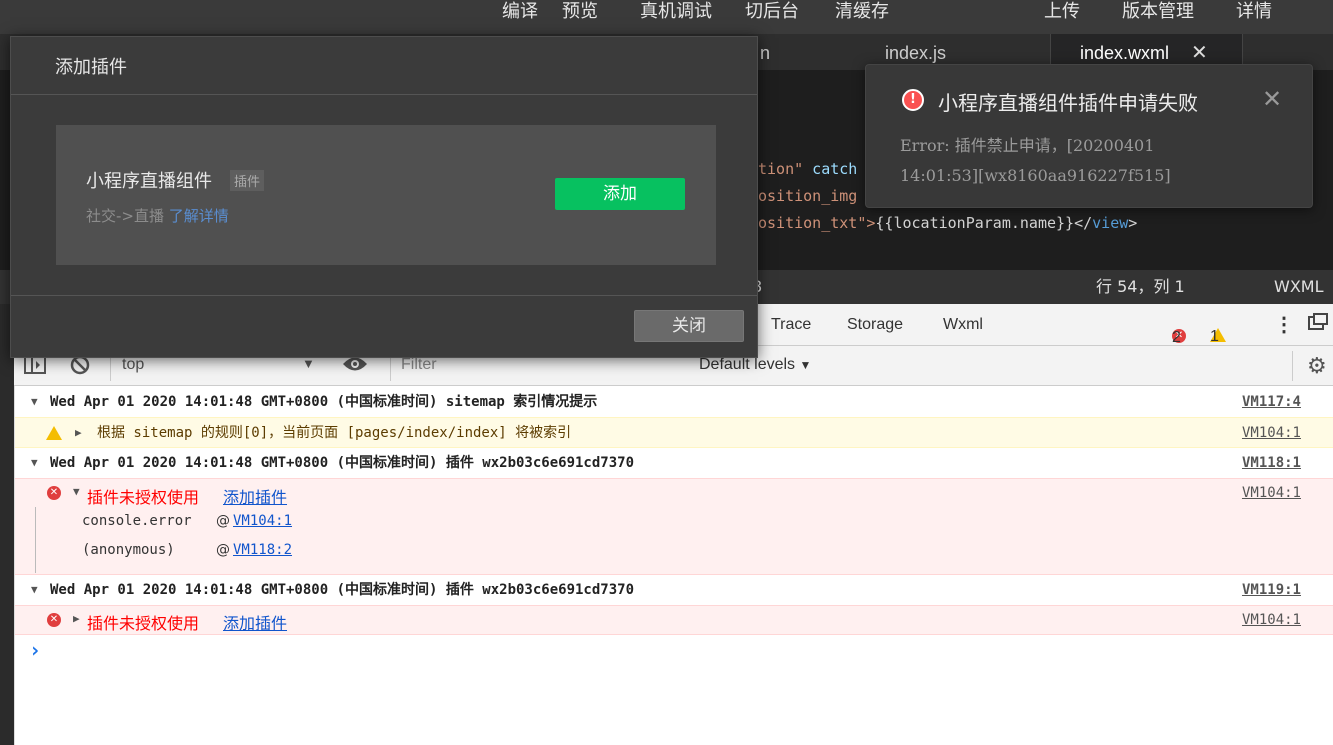  Describe the element at coordinates (830, 169) in the screenshot. I see `code-keyword: catch` at that location.